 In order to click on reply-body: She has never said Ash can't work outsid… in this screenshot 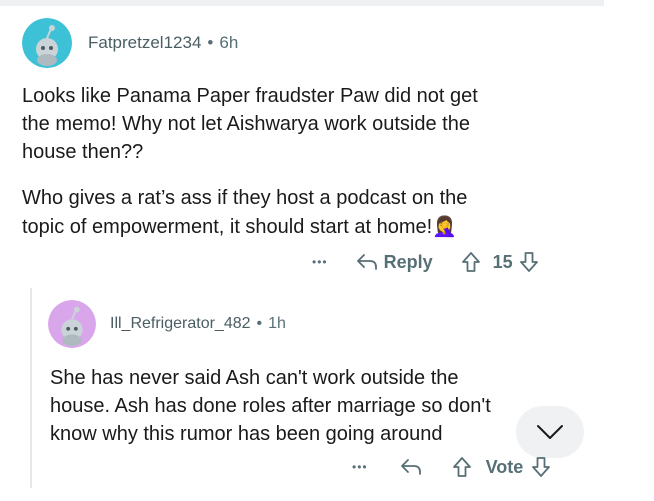, I will do `click(270, 406)`.